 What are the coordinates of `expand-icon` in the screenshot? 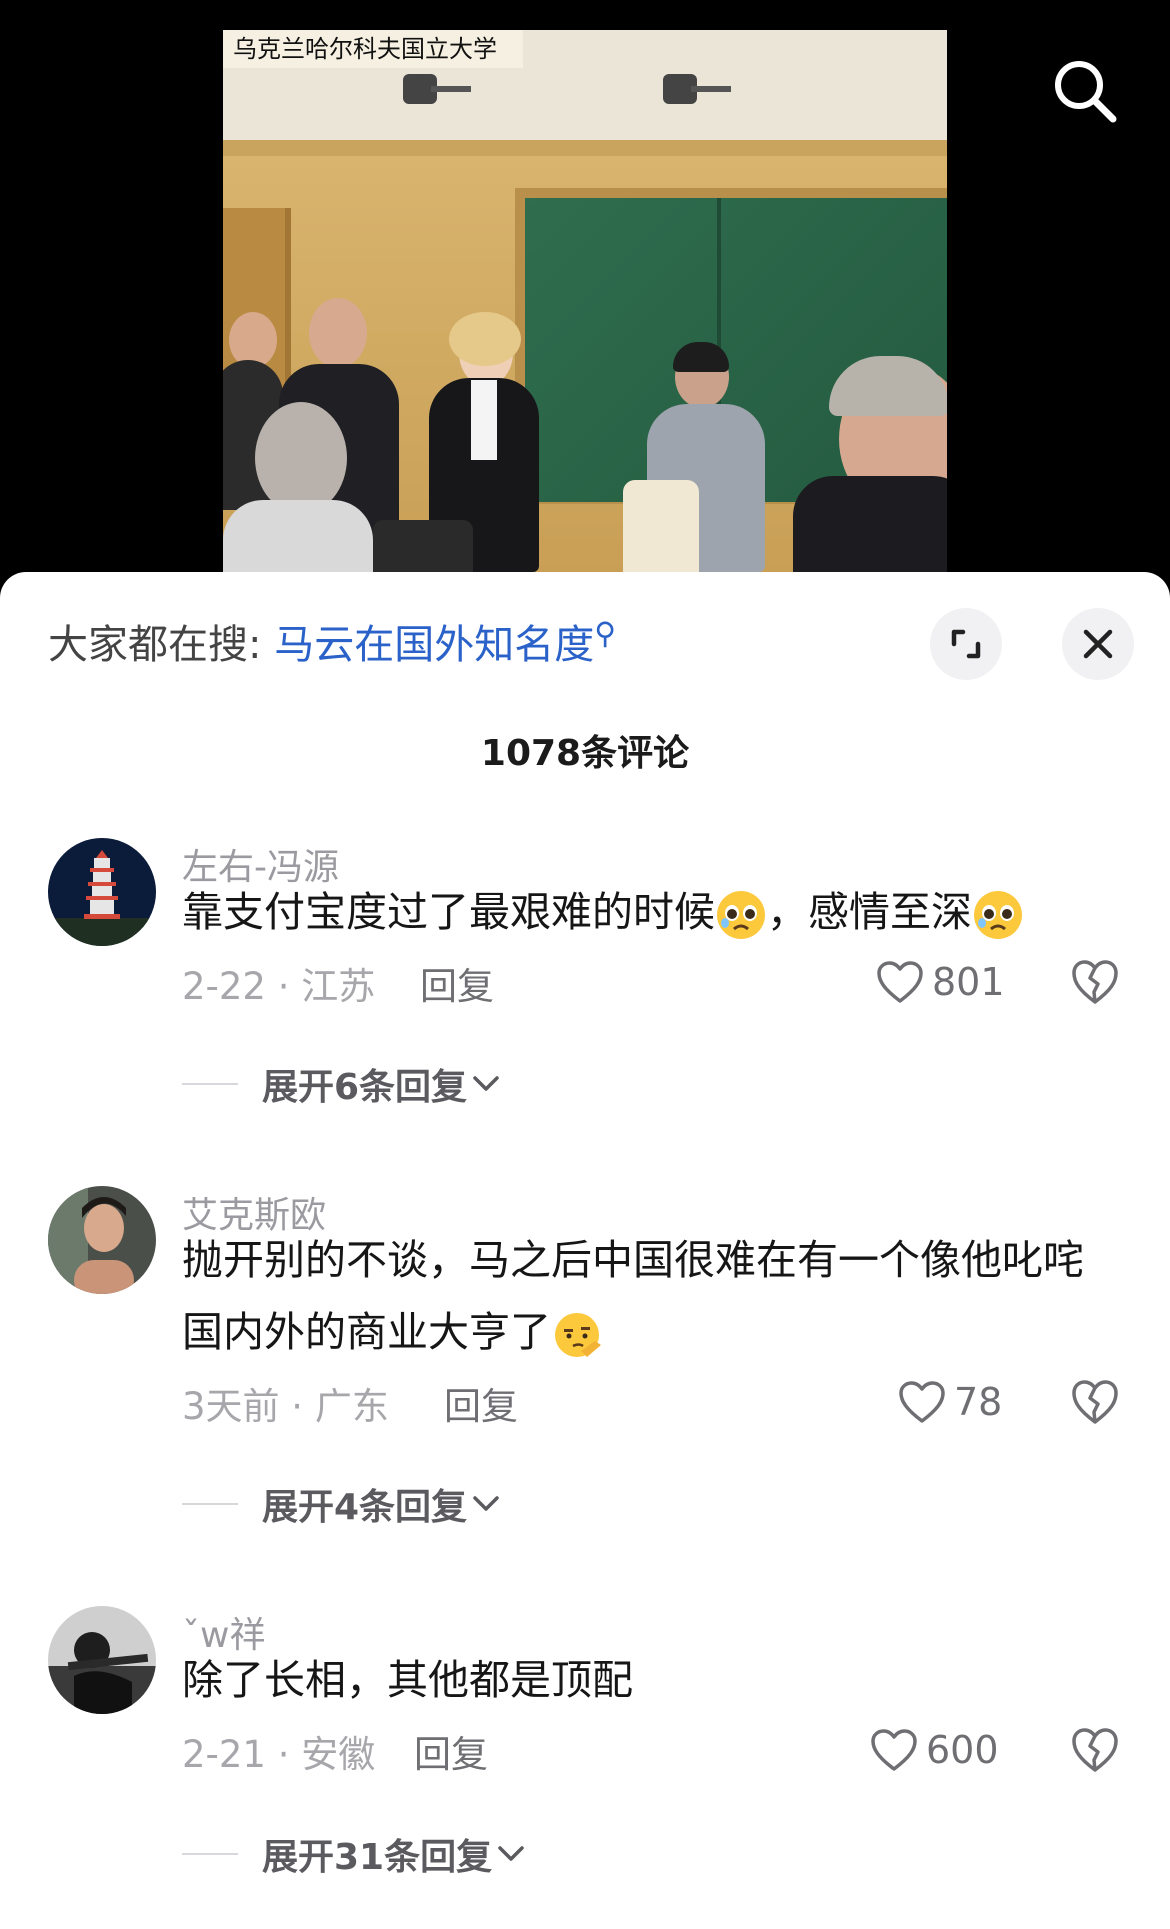 It's located at (966, 644).